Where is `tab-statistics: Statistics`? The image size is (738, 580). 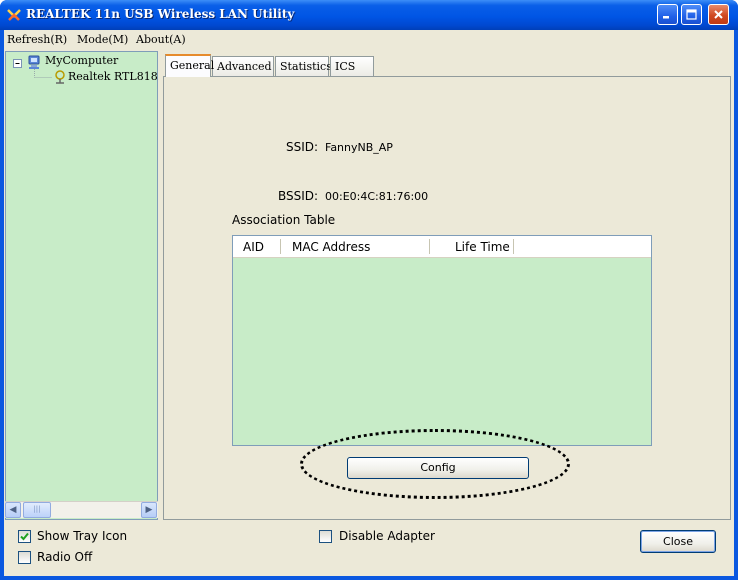
tab-statistics: Statistics is located at coordinates (303, 66).